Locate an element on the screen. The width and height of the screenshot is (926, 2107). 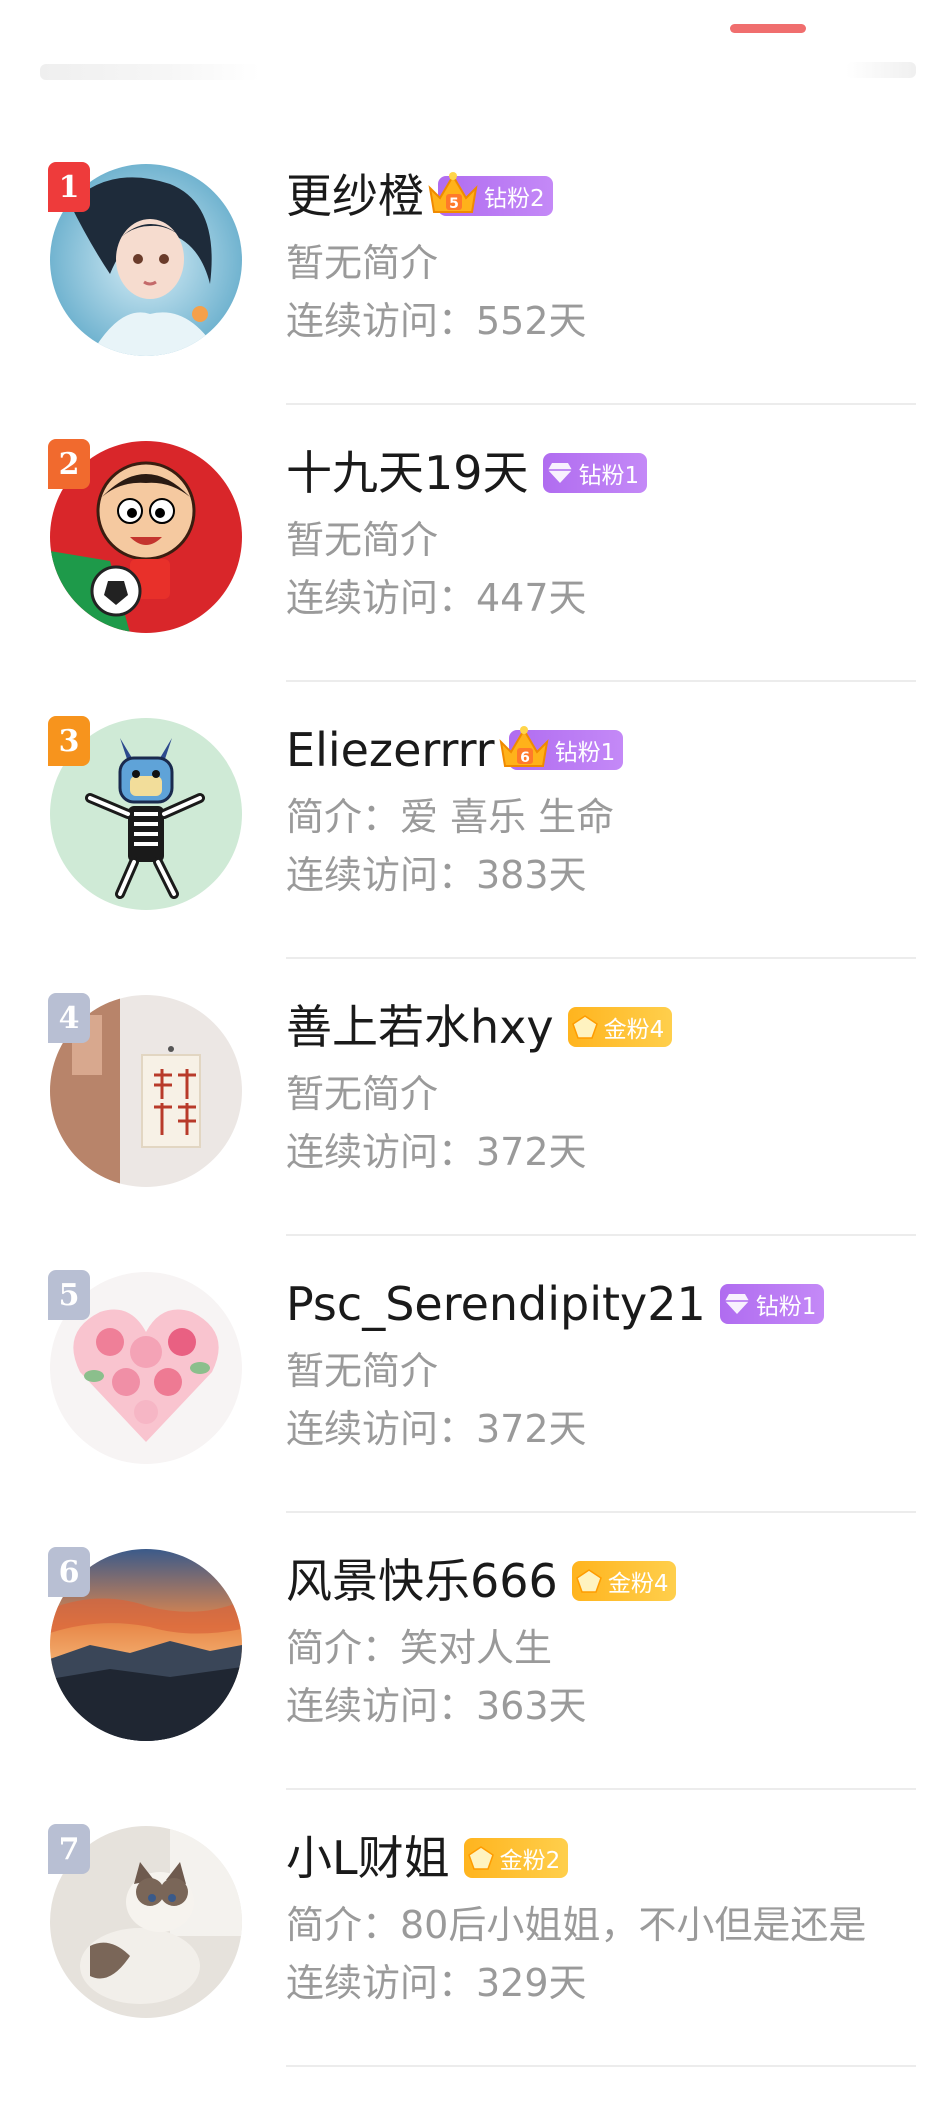
fan-level-badge: 6 钻粉1 is located at coordinates (561, 748).